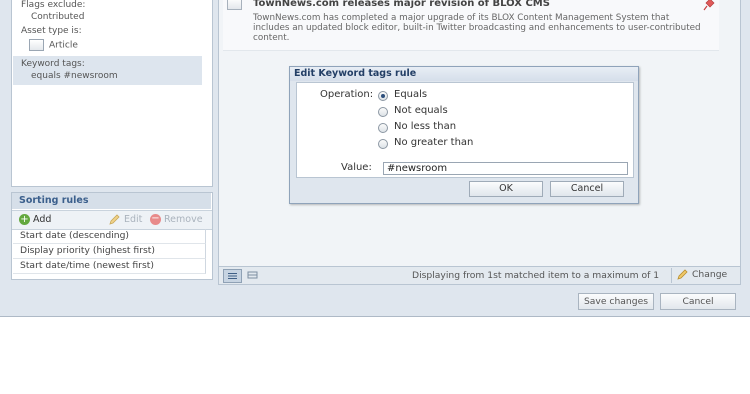 The width and height of the screenshot is (750, 394). I want to click on add-sort-button: + Add, so click(35, 220).